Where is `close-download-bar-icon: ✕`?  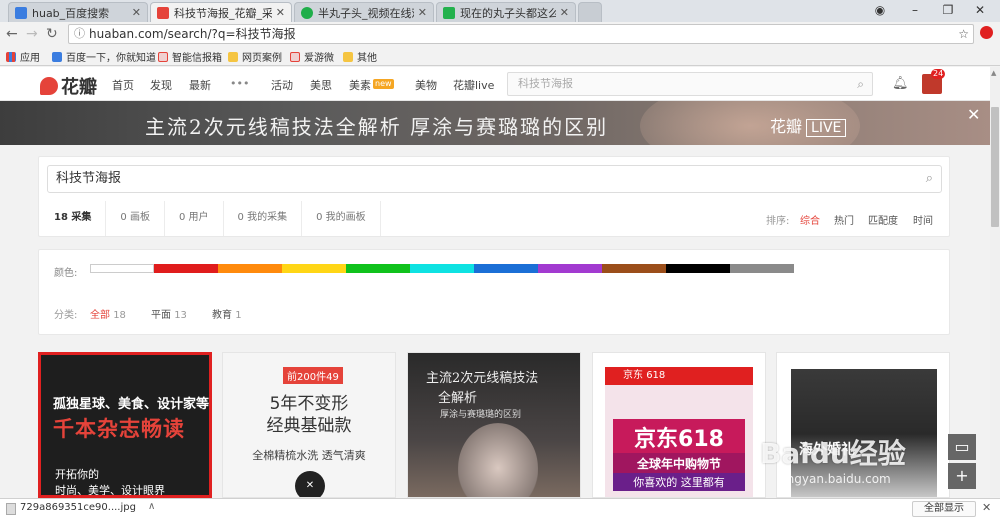 close-download-bar-icon: ✕ is located at coordinates (986, 507).